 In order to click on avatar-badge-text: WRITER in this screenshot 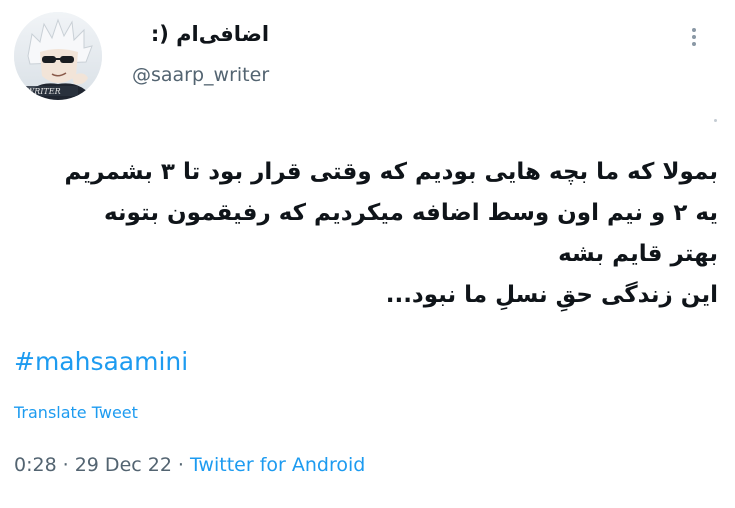, I will do `click(43, 91)`.